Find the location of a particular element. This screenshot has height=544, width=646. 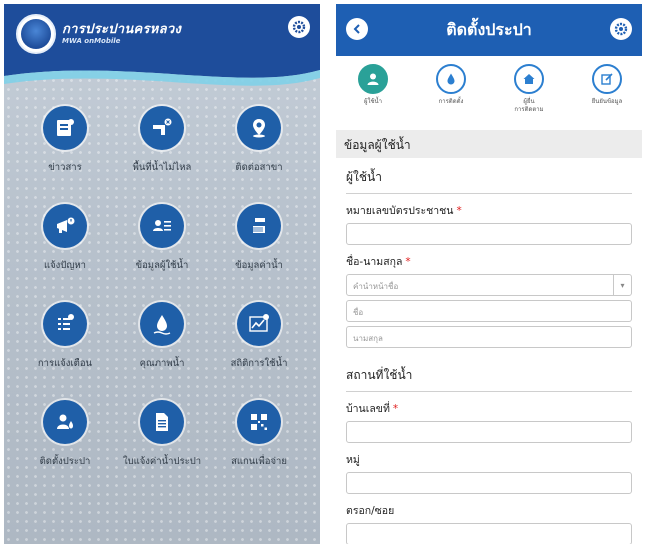

no-water-area-icon is located at coordinates (162, 128).